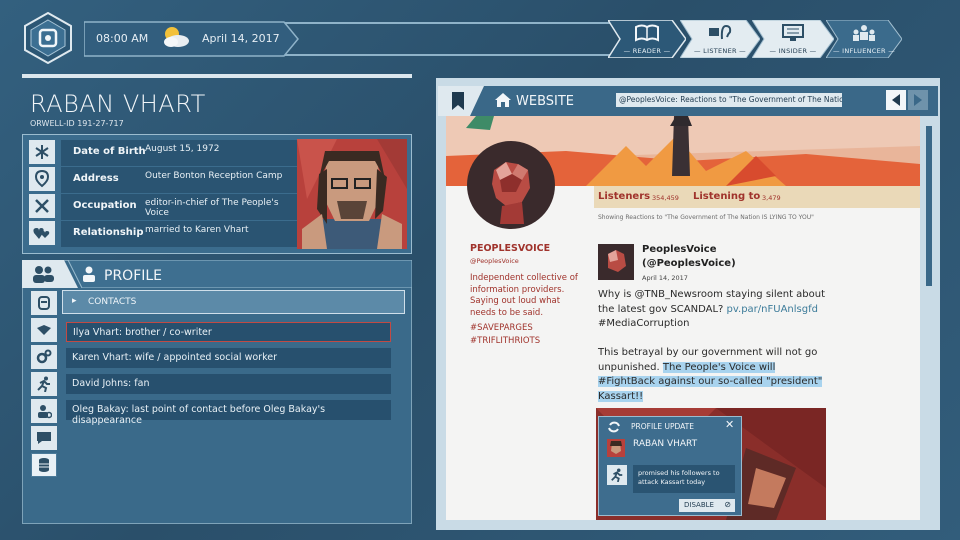 The height and width of the screenshot is (540, 960). Describe the element at coordinates (621, 396) in the screenshot. I see `highlighted-text: Kassart!!` at that location.